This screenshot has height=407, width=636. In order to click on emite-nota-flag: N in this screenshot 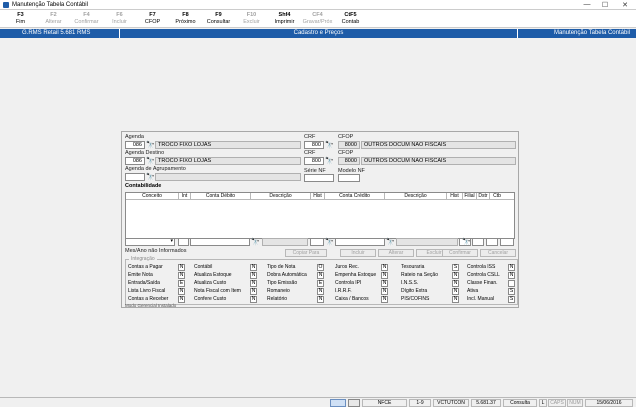, I will do `click(181, 275)`.